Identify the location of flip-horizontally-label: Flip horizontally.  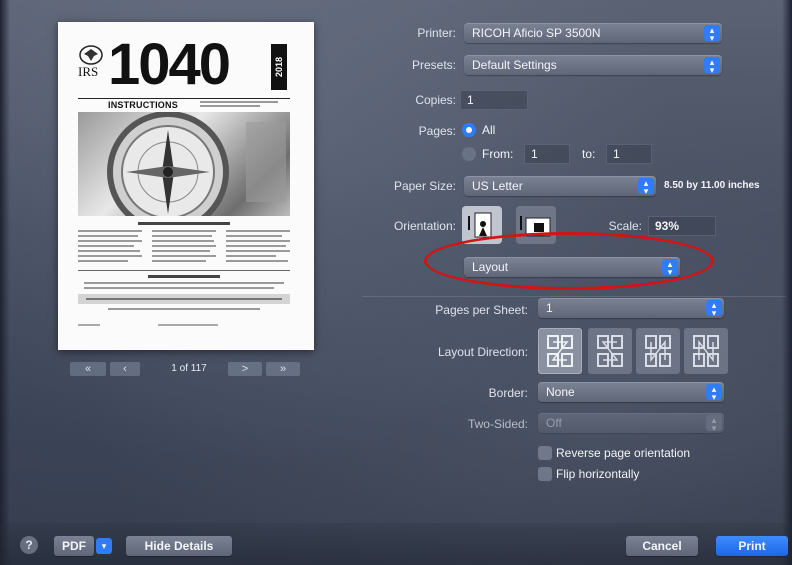
(598, 474).